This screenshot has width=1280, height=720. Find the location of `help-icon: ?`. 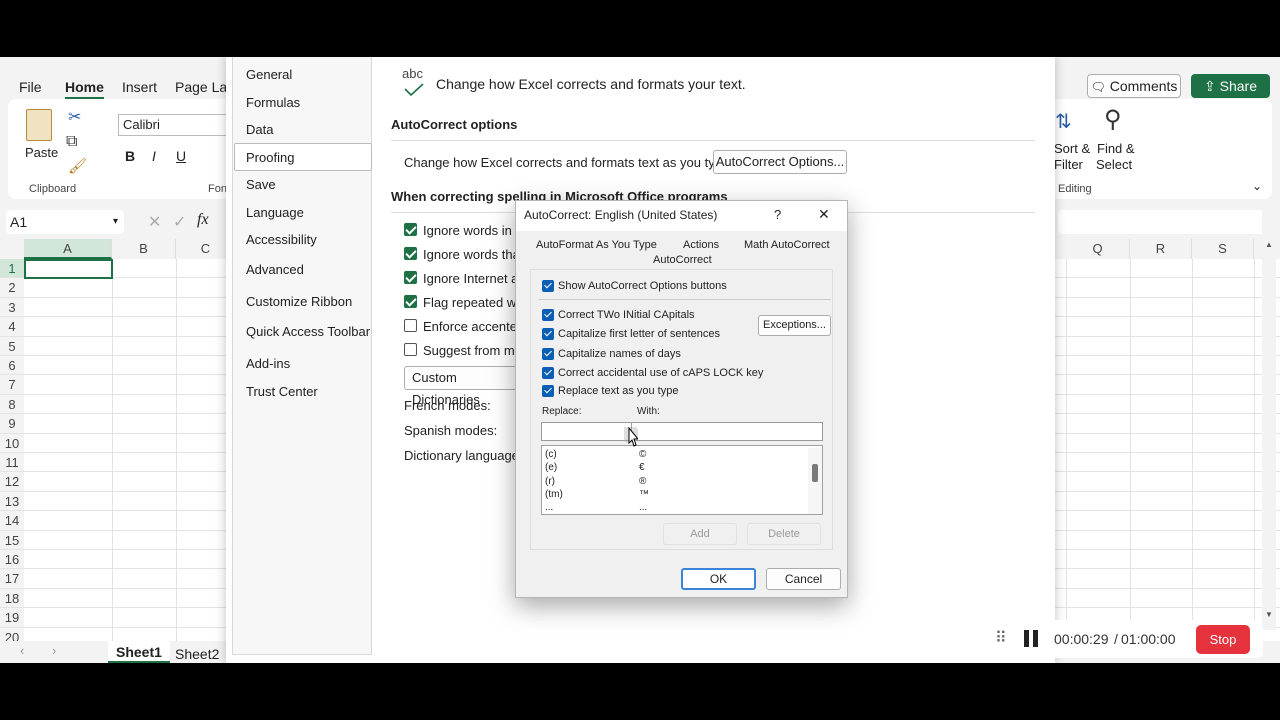

help-icon: ? is located at coordinates (777, 214).